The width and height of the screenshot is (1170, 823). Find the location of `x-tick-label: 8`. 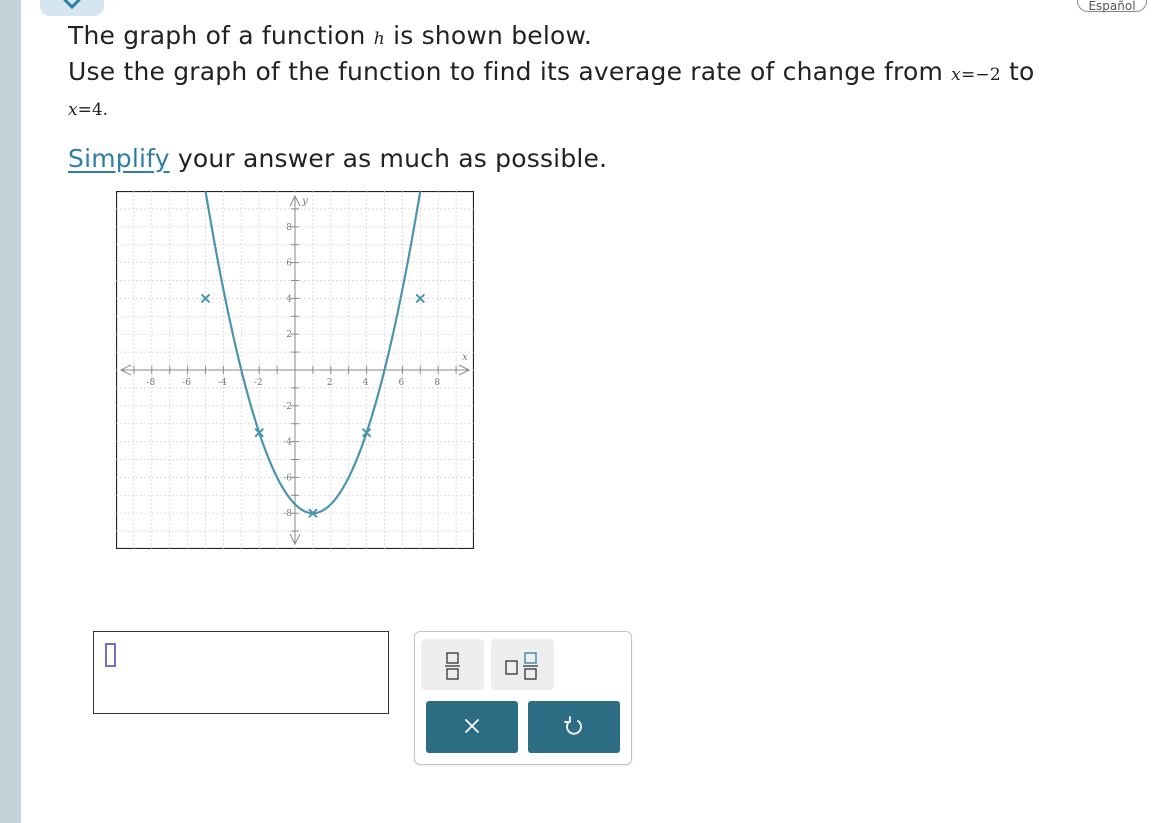

x-tick-label: 8 is located at coordinates (437, 383).